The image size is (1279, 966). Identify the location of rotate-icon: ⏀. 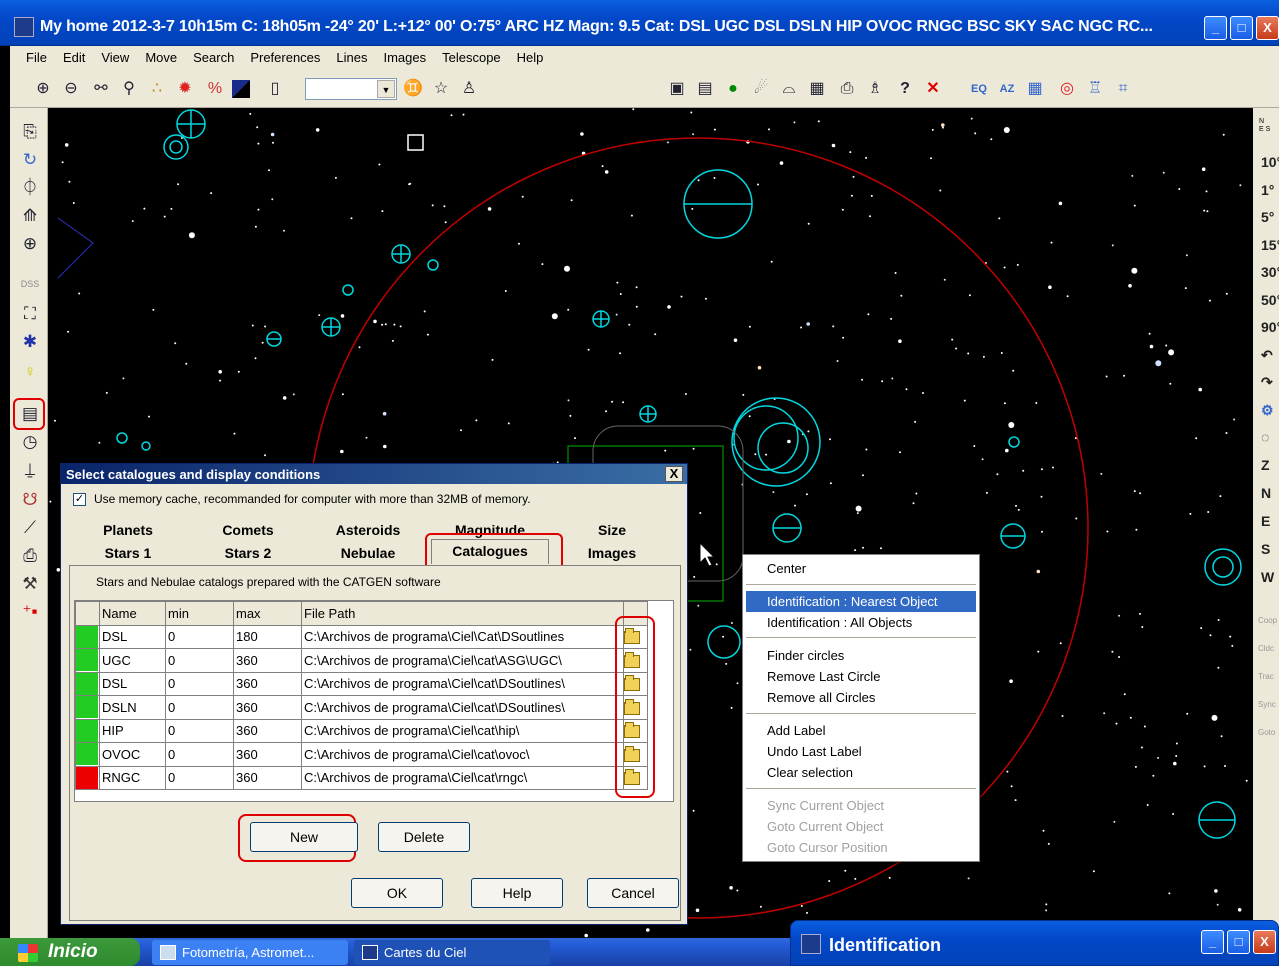
(30, 188).